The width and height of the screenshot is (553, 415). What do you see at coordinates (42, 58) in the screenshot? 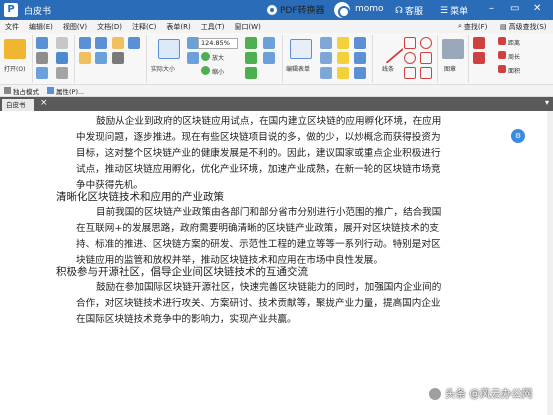
I see `print-icon` at bounding box center [42, 58].